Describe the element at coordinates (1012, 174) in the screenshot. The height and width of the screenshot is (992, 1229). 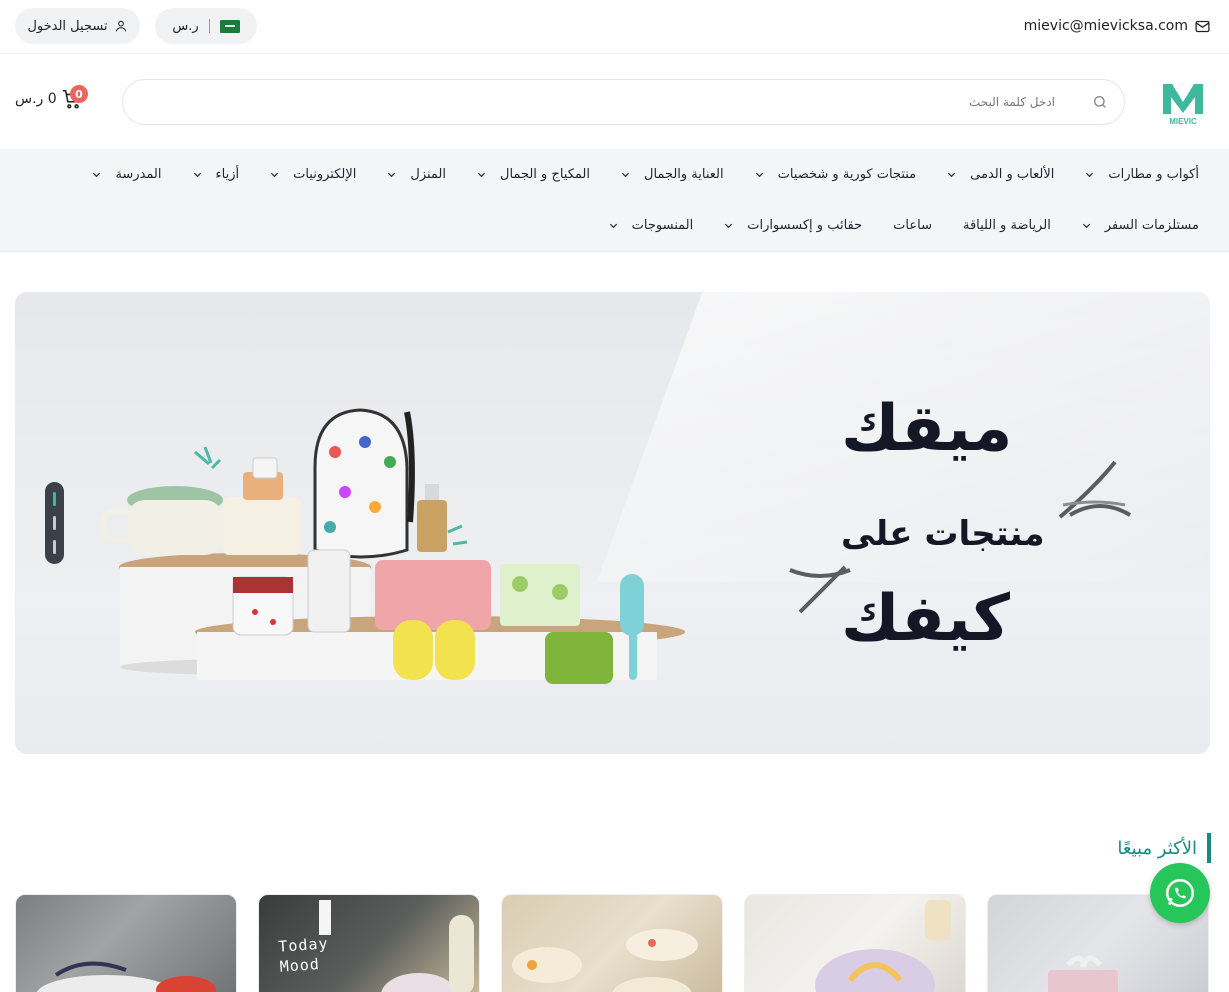
I see `nav-item-label: الألعاب و الدمى` at that location.